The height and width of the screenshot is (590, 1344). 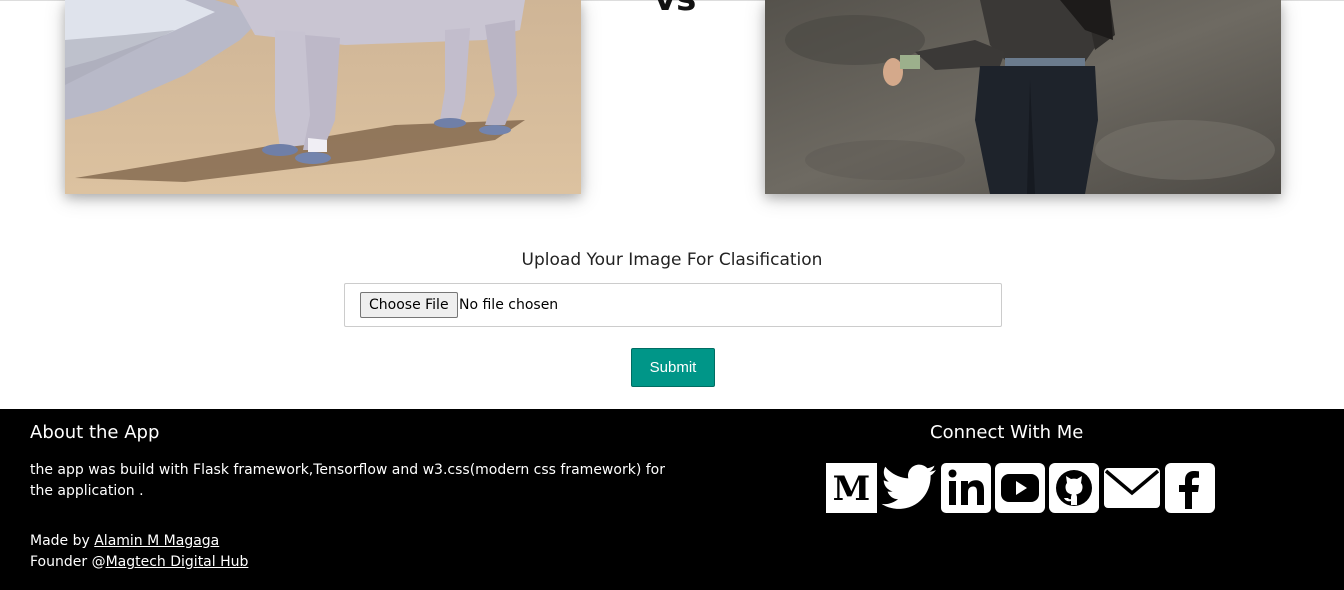 What do you see at coordinates (675, 8) in the screenshot?
I see `vs-label: vs` at bounding box center [675, 8].